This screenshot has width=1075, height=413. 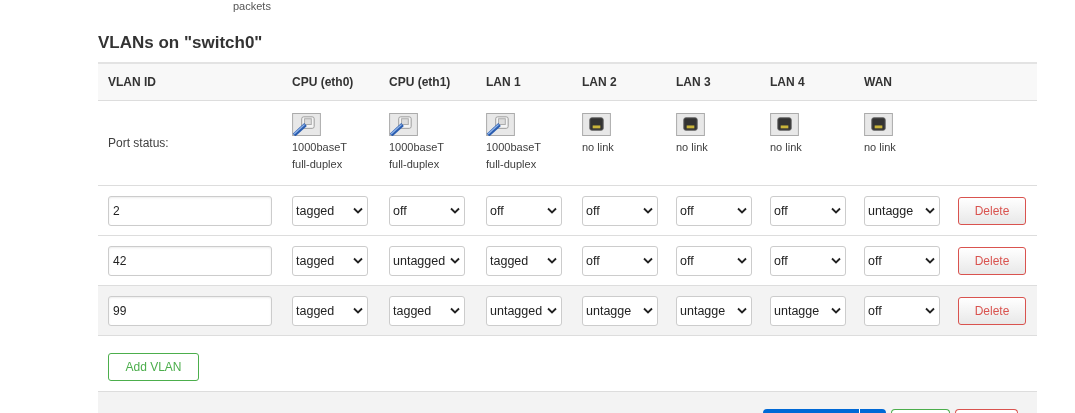 What do you see at coordinates (138, 143) in the screenshot?
I see `row-label: Port status:` at bounding box center [138, 143].